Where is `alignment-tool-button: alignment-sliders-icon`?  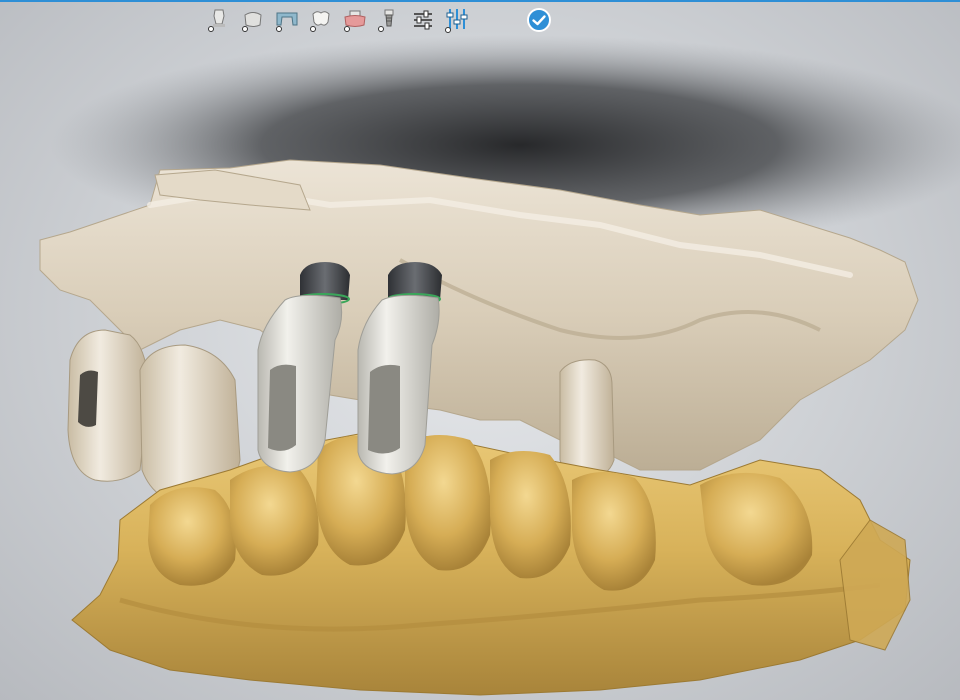
alignment-tool-button: alignment-sliders-icon is located at coordinates (457, 20).